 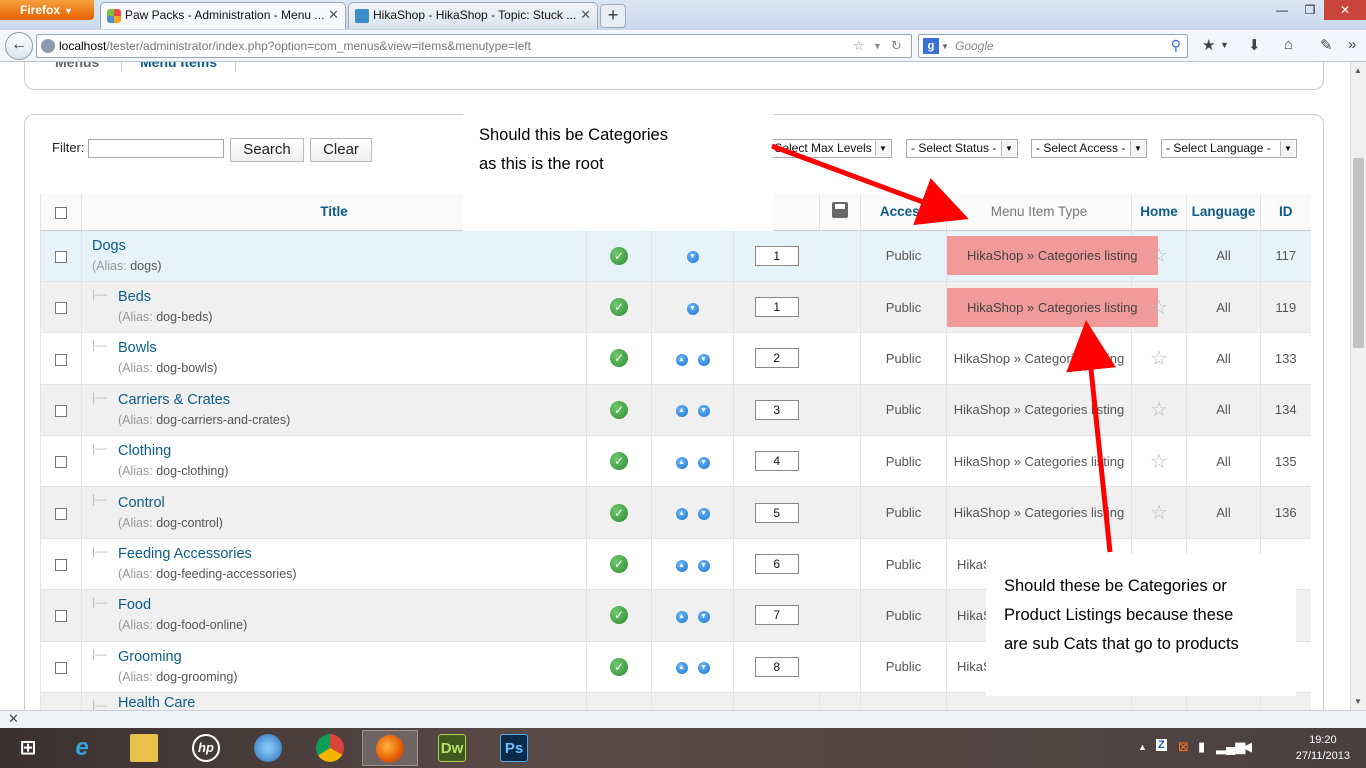 I want to click on taskbar-safari, so click(x=268, y=748).